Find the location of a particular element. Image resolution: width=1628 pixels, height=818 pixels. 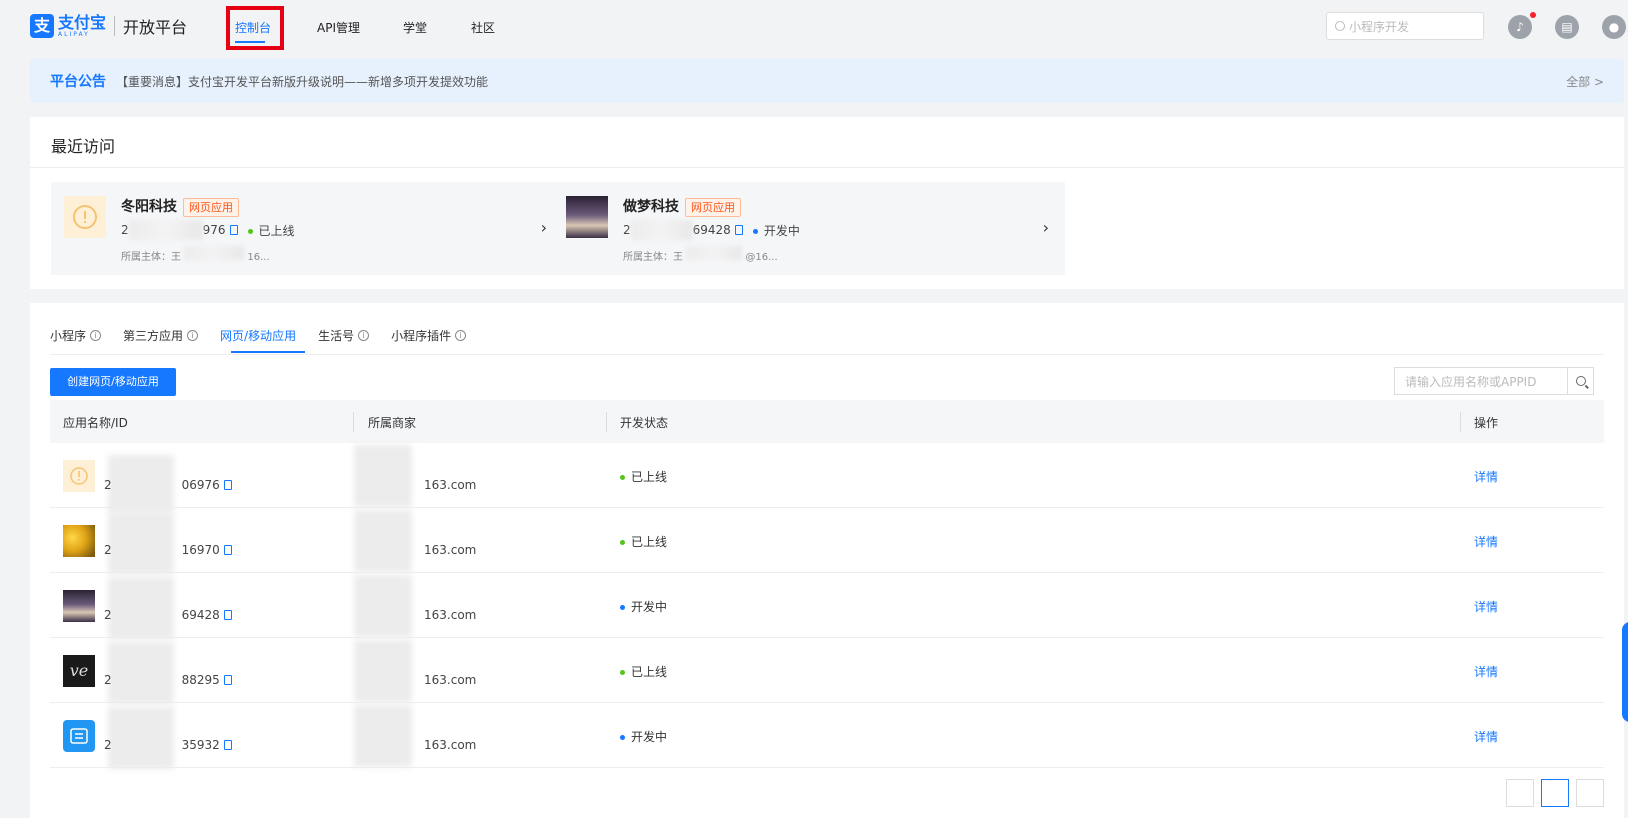

recent-card: 冬阳科技 网页应用 2 976 已上线 所属主体：王 16... › is located at coordinates (307, 228).